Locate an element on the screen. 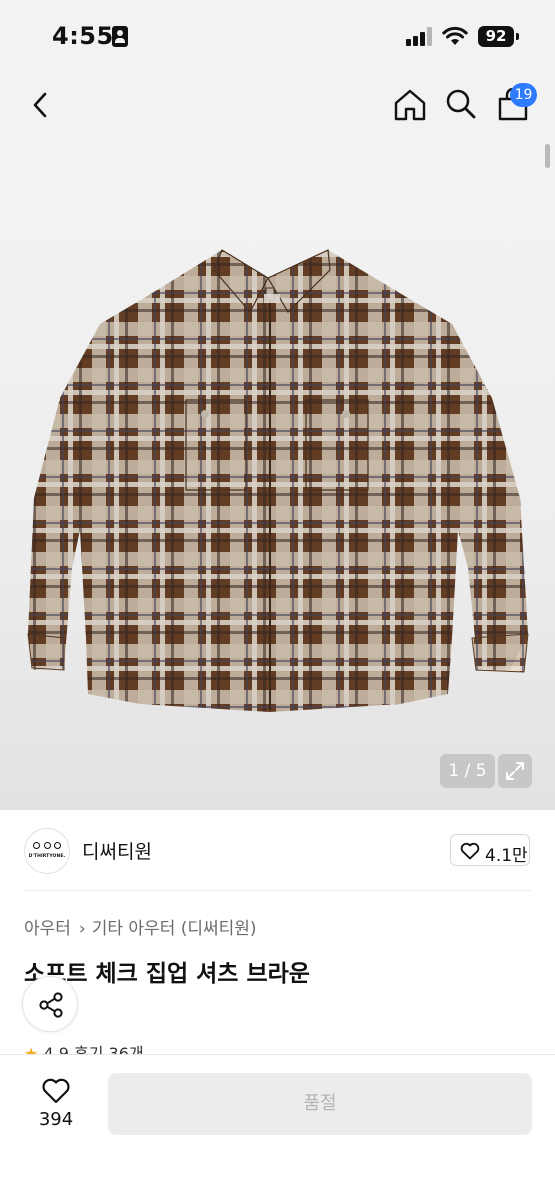 The height and width of the screenshot is (1201, 555). breadcrumb: 아우터 › 기타 아우터 (디써티원) is located at coordinates (140, 926).